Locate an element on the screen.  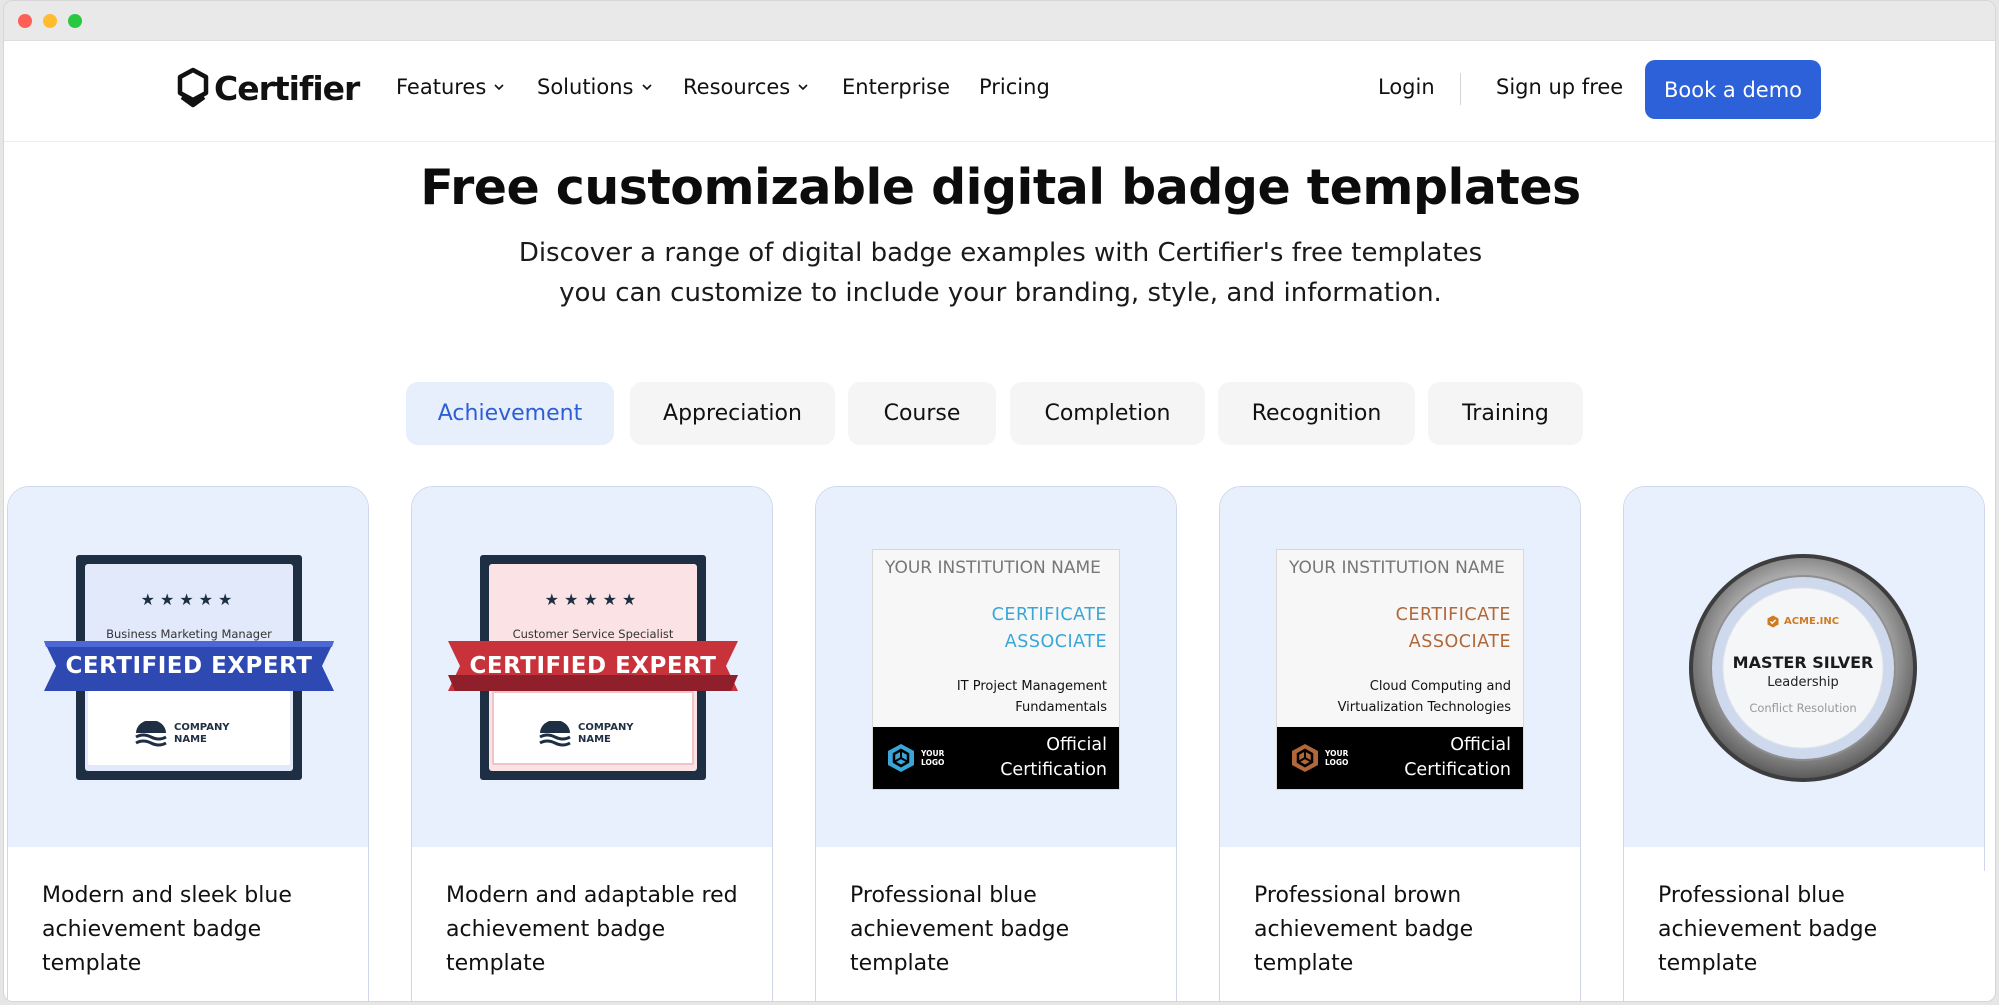
your-logo: YOUR LOGO is located at coordinates (1319, 758).